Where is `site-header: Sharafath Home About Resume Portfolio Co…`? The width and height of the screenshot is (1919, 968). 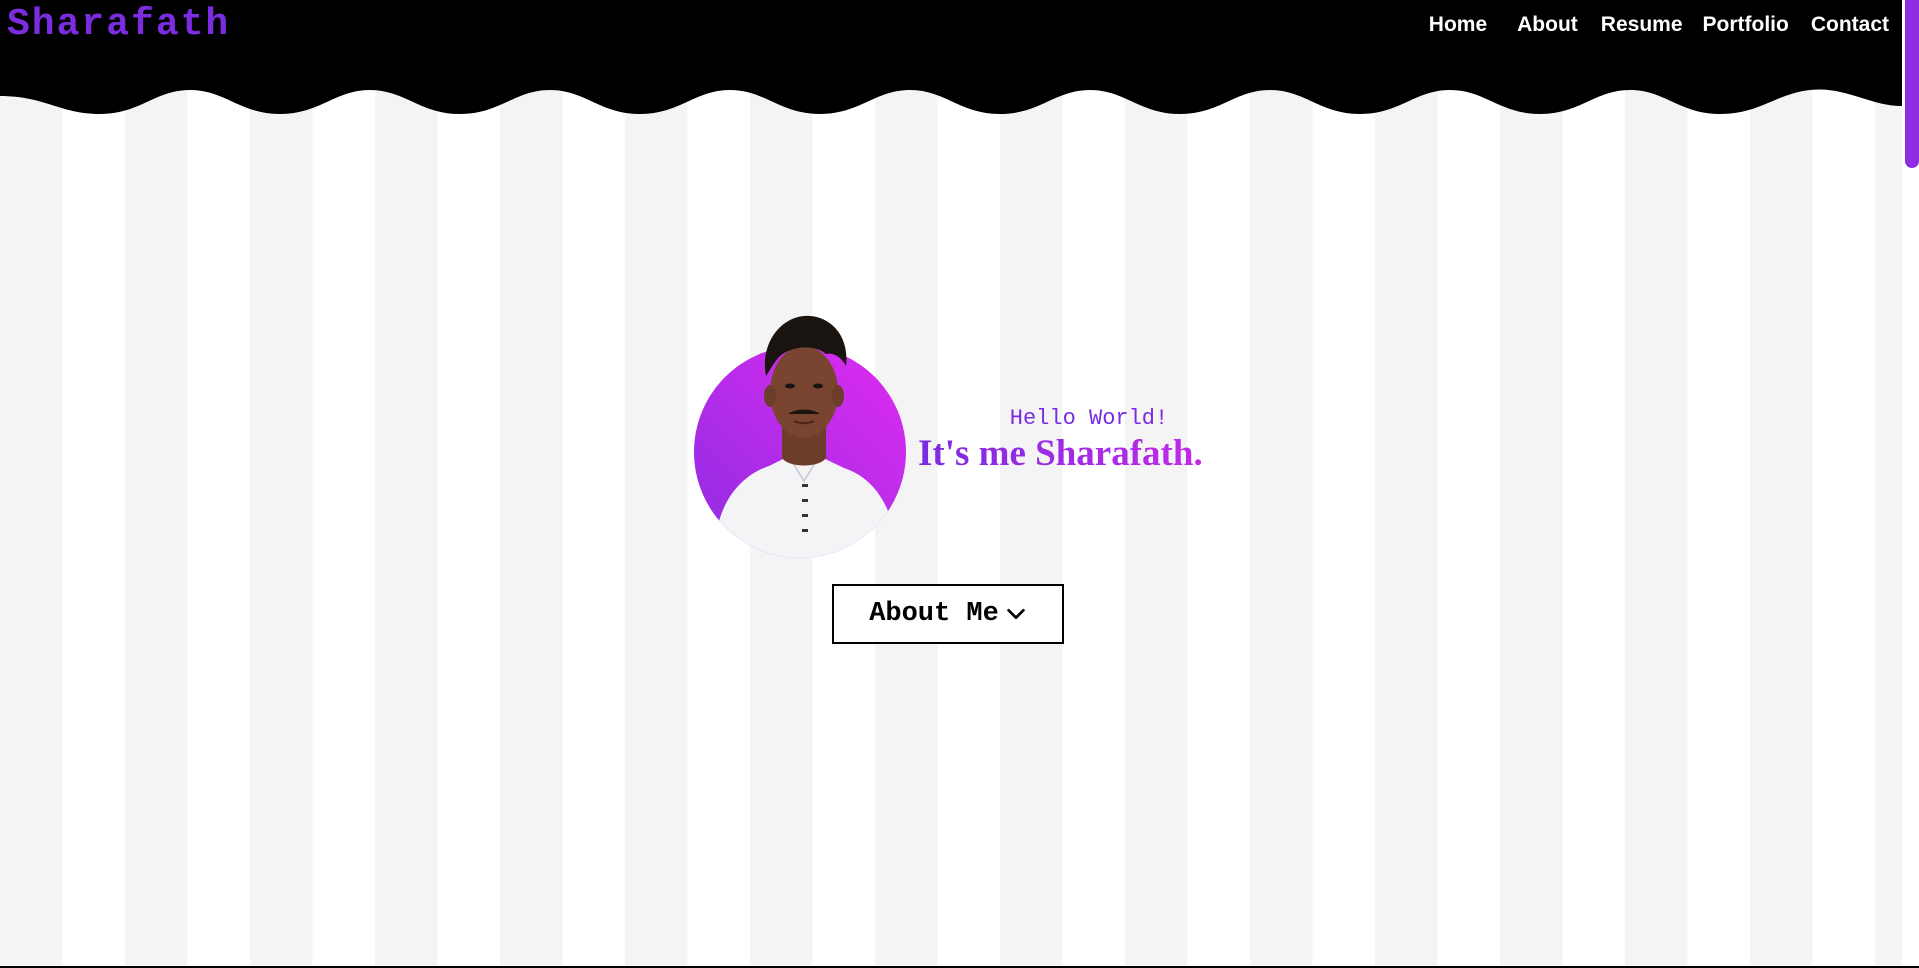 site-header: Sharafath Home About Resume Portfolio Co… is located at coordinates (951, 58).